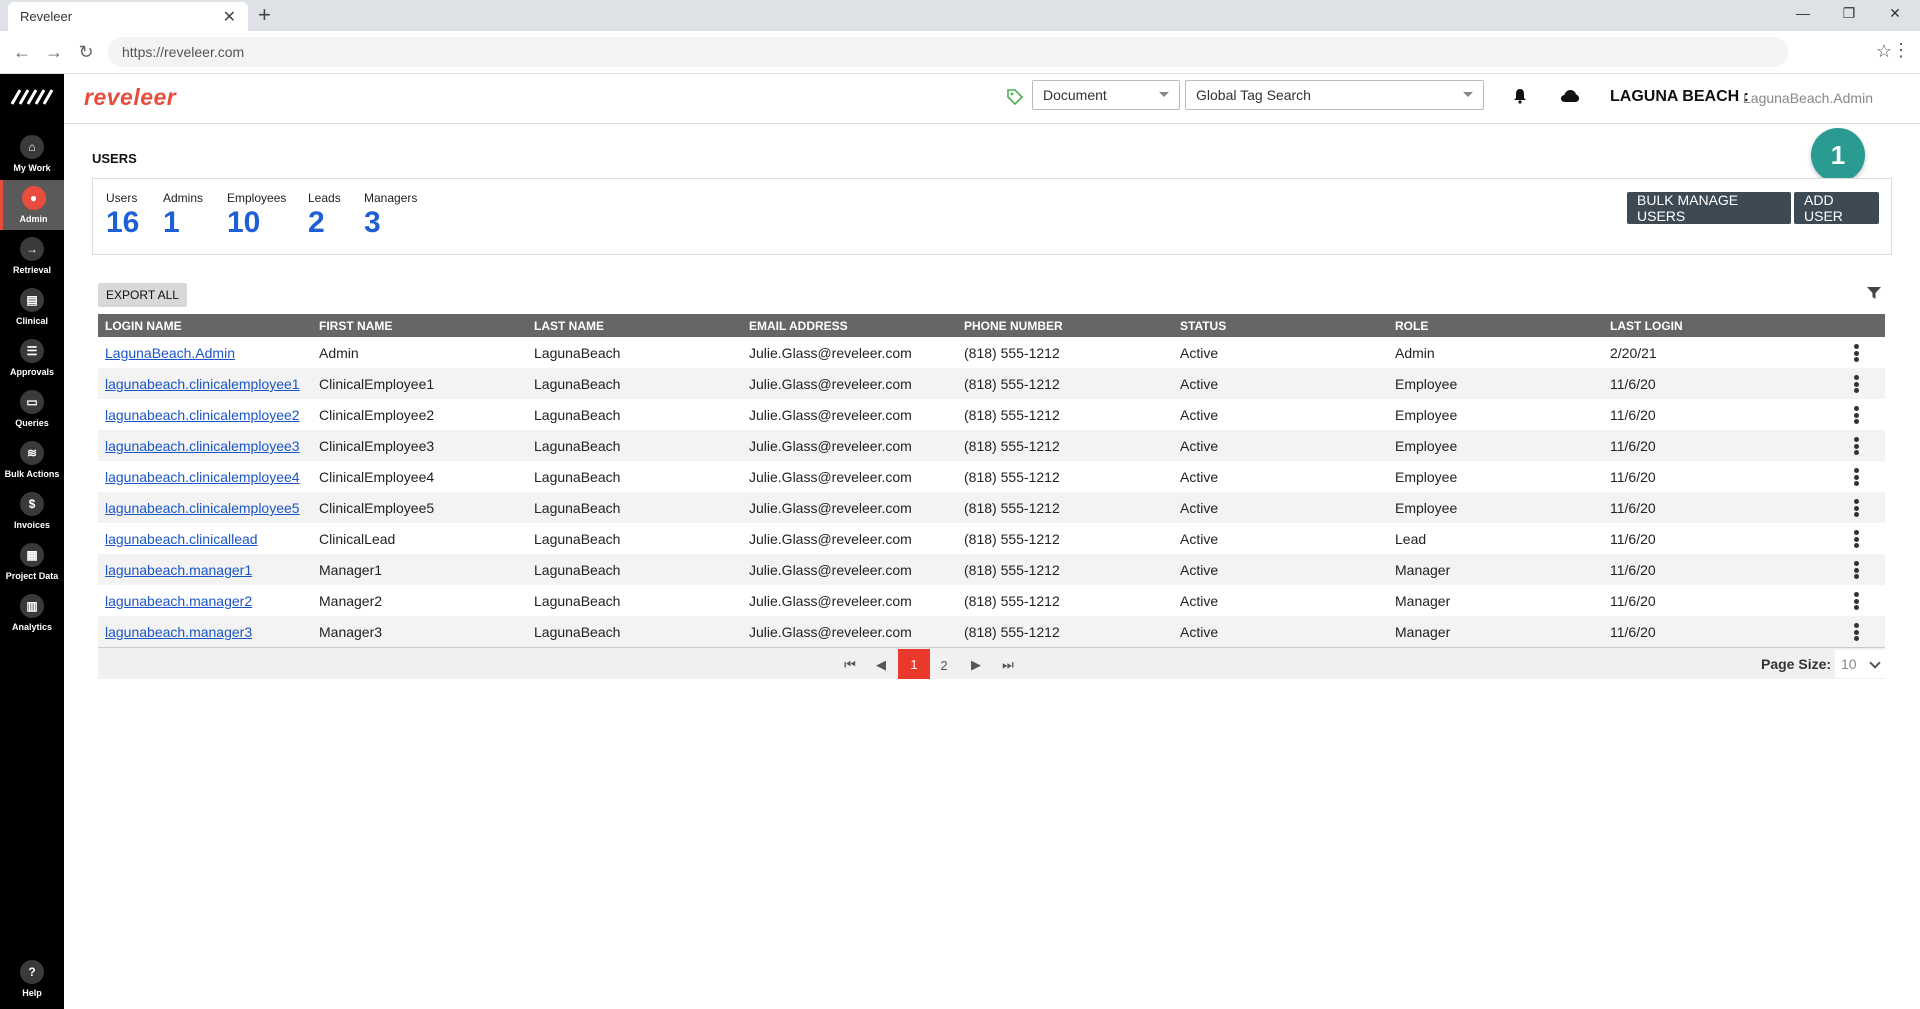 This screenshot has height=1009, width=1920. I want to click on stat-label: Employees, so click(257, 198).